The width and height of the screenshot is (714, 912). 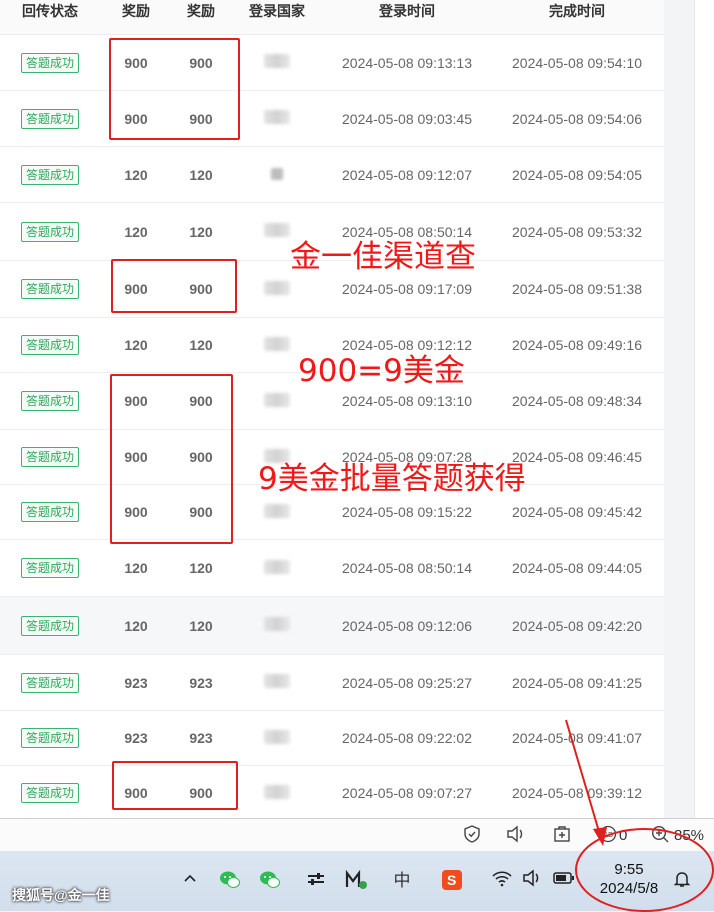 What do you see at coordinates (502, 881) in the screenshot?
I see `wifi-icon` at bounding box center [502, 881].